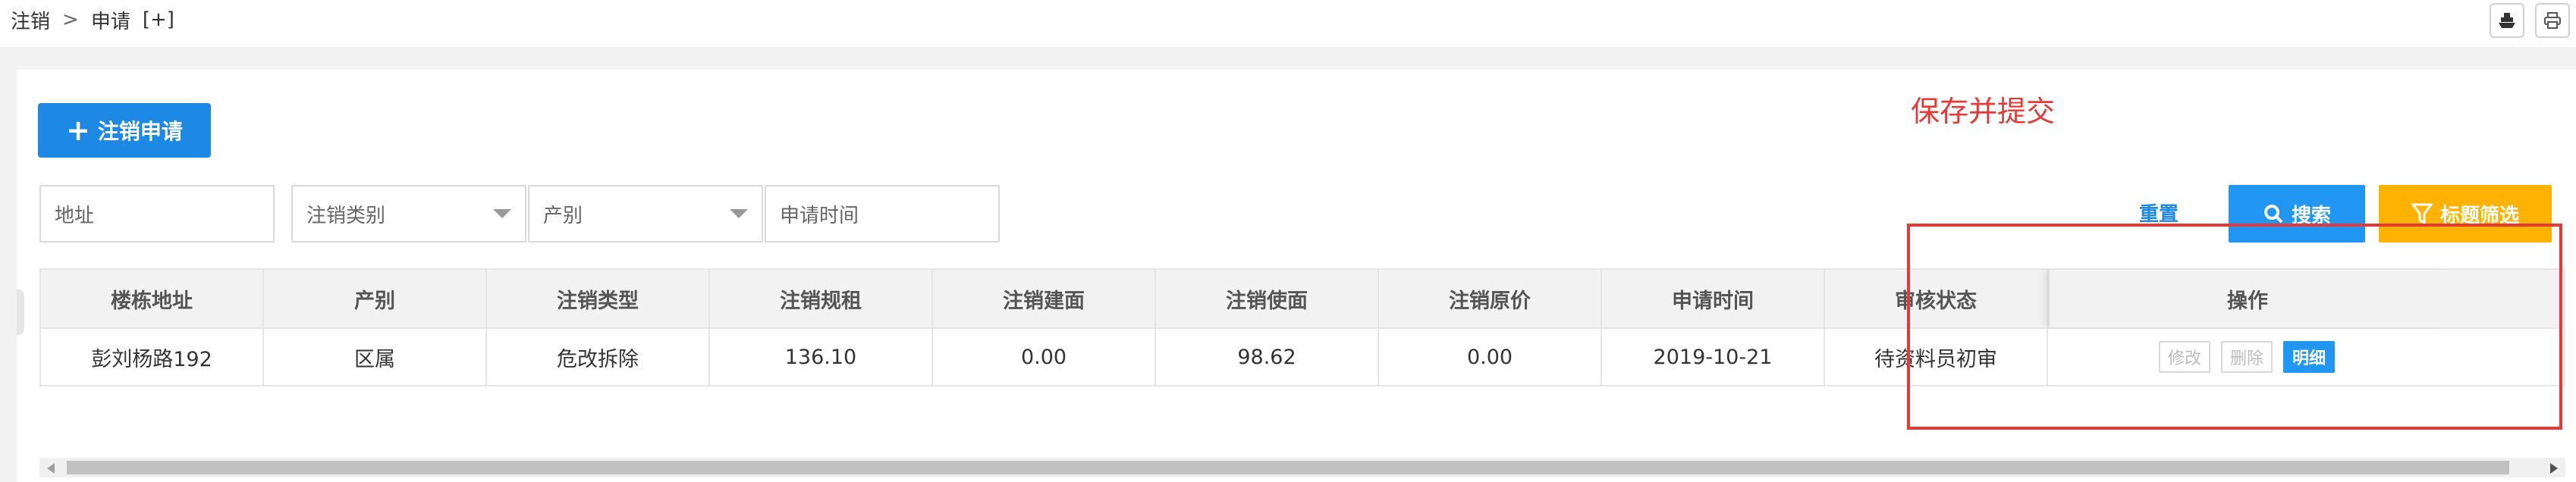 Image resolution: width=2576 pixels, height=482 pixels. What do you see at coordinates (1267, 298) in the screenshot?
I see `header-use-area: 注销使面` at bounding box center [1267, 298].